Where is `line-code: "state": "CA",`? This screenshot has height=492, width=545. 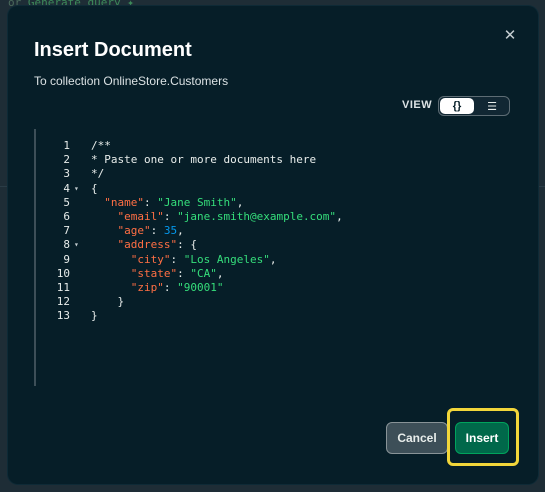 line-code: "state": "CA", is located at coordinates (177, 273).